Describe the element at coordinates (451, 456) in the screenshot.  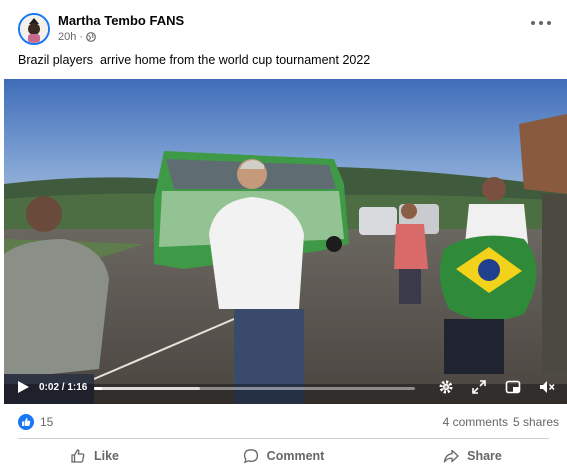
I see `share-arrow-icon` at that location.